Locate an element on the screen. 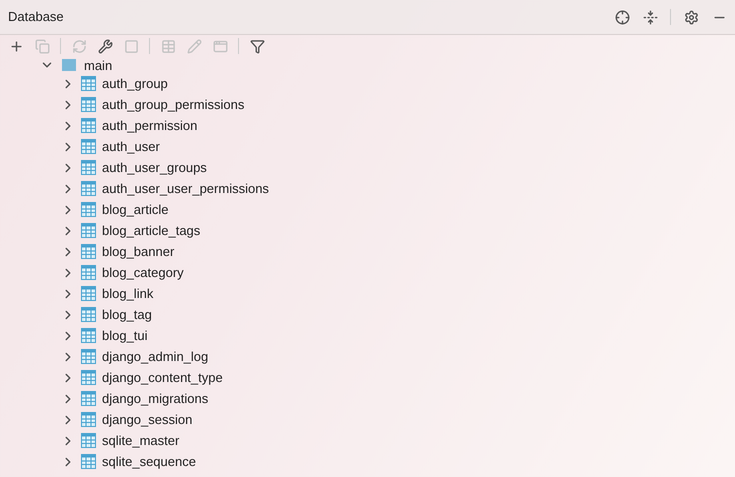 This screenshot has height=477, width=735. tree-item-label: django_admin_log is located at coordinates (155, 357).